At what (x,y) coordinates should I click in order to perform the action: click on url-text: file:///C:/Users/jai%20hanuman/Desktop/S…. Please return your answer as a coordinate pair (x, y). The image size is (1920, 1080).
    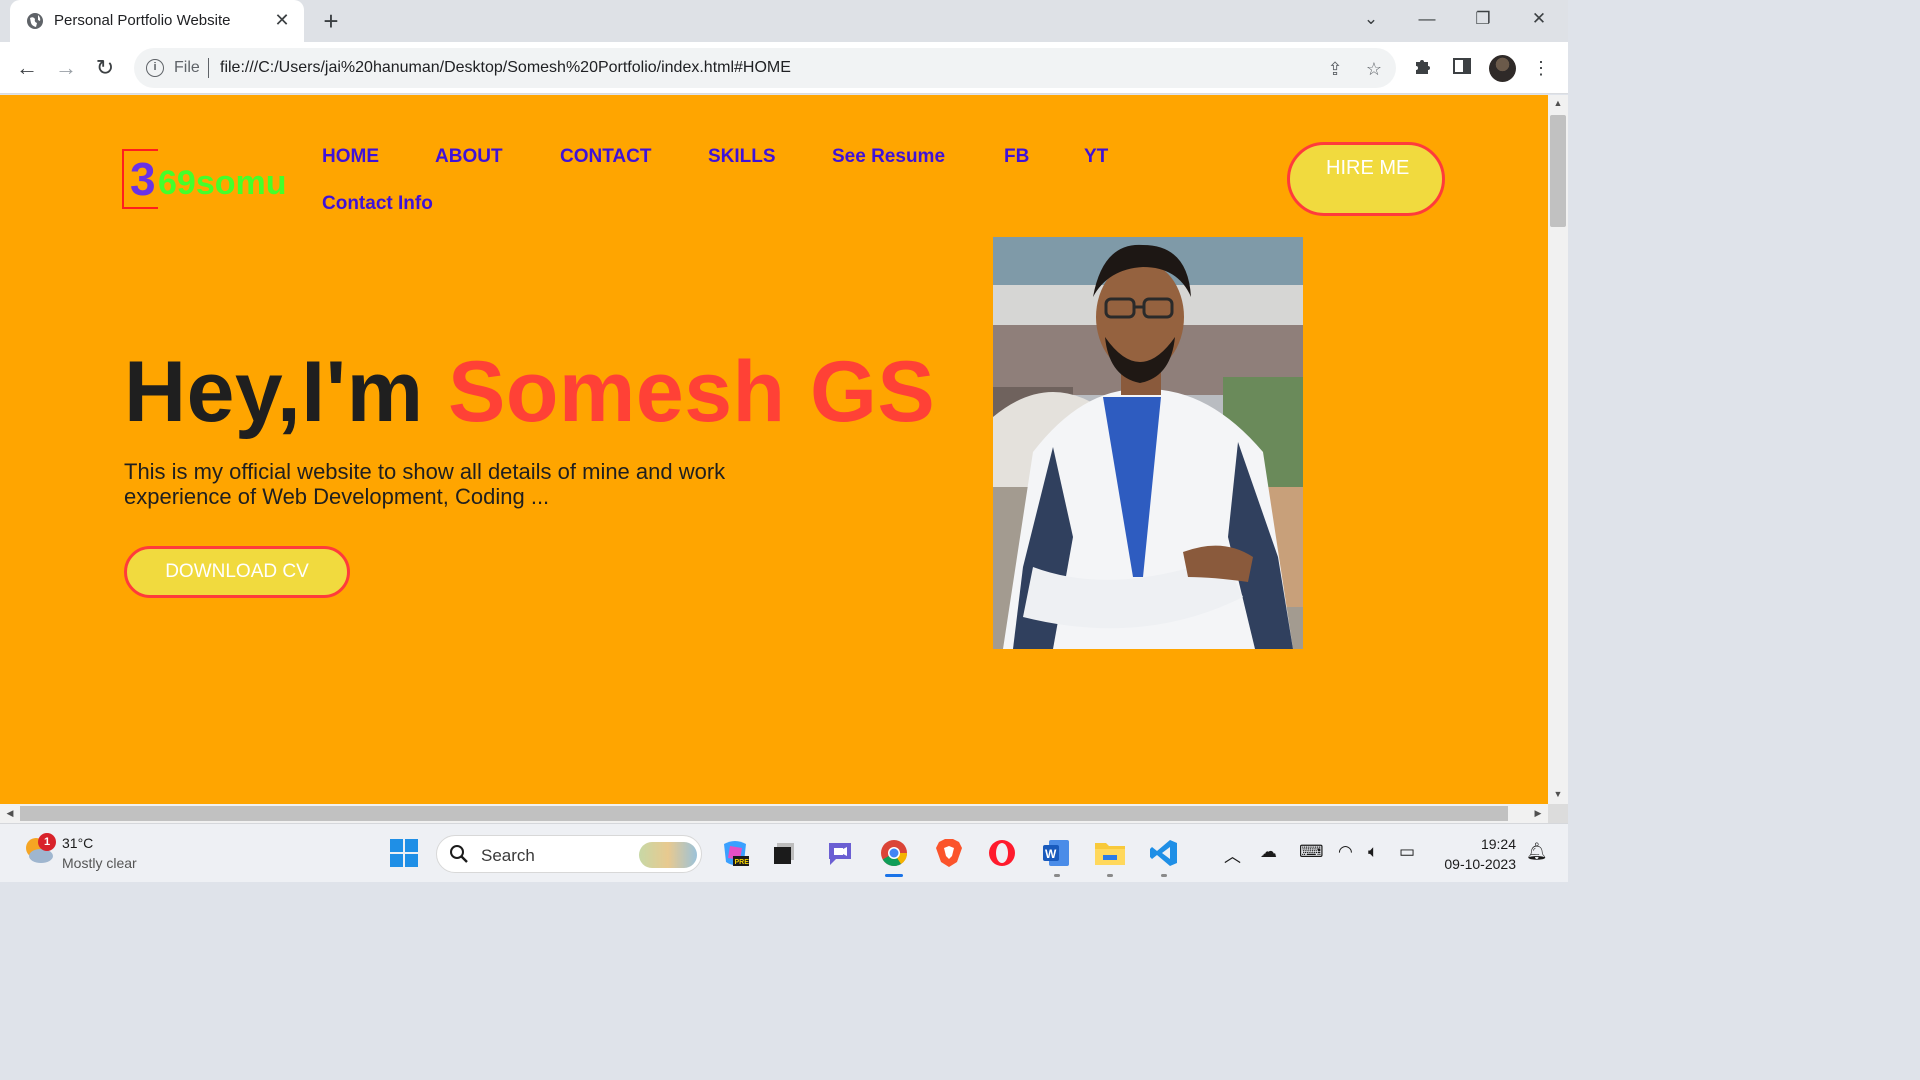
    Looking at the image, I should click on (505, 68).